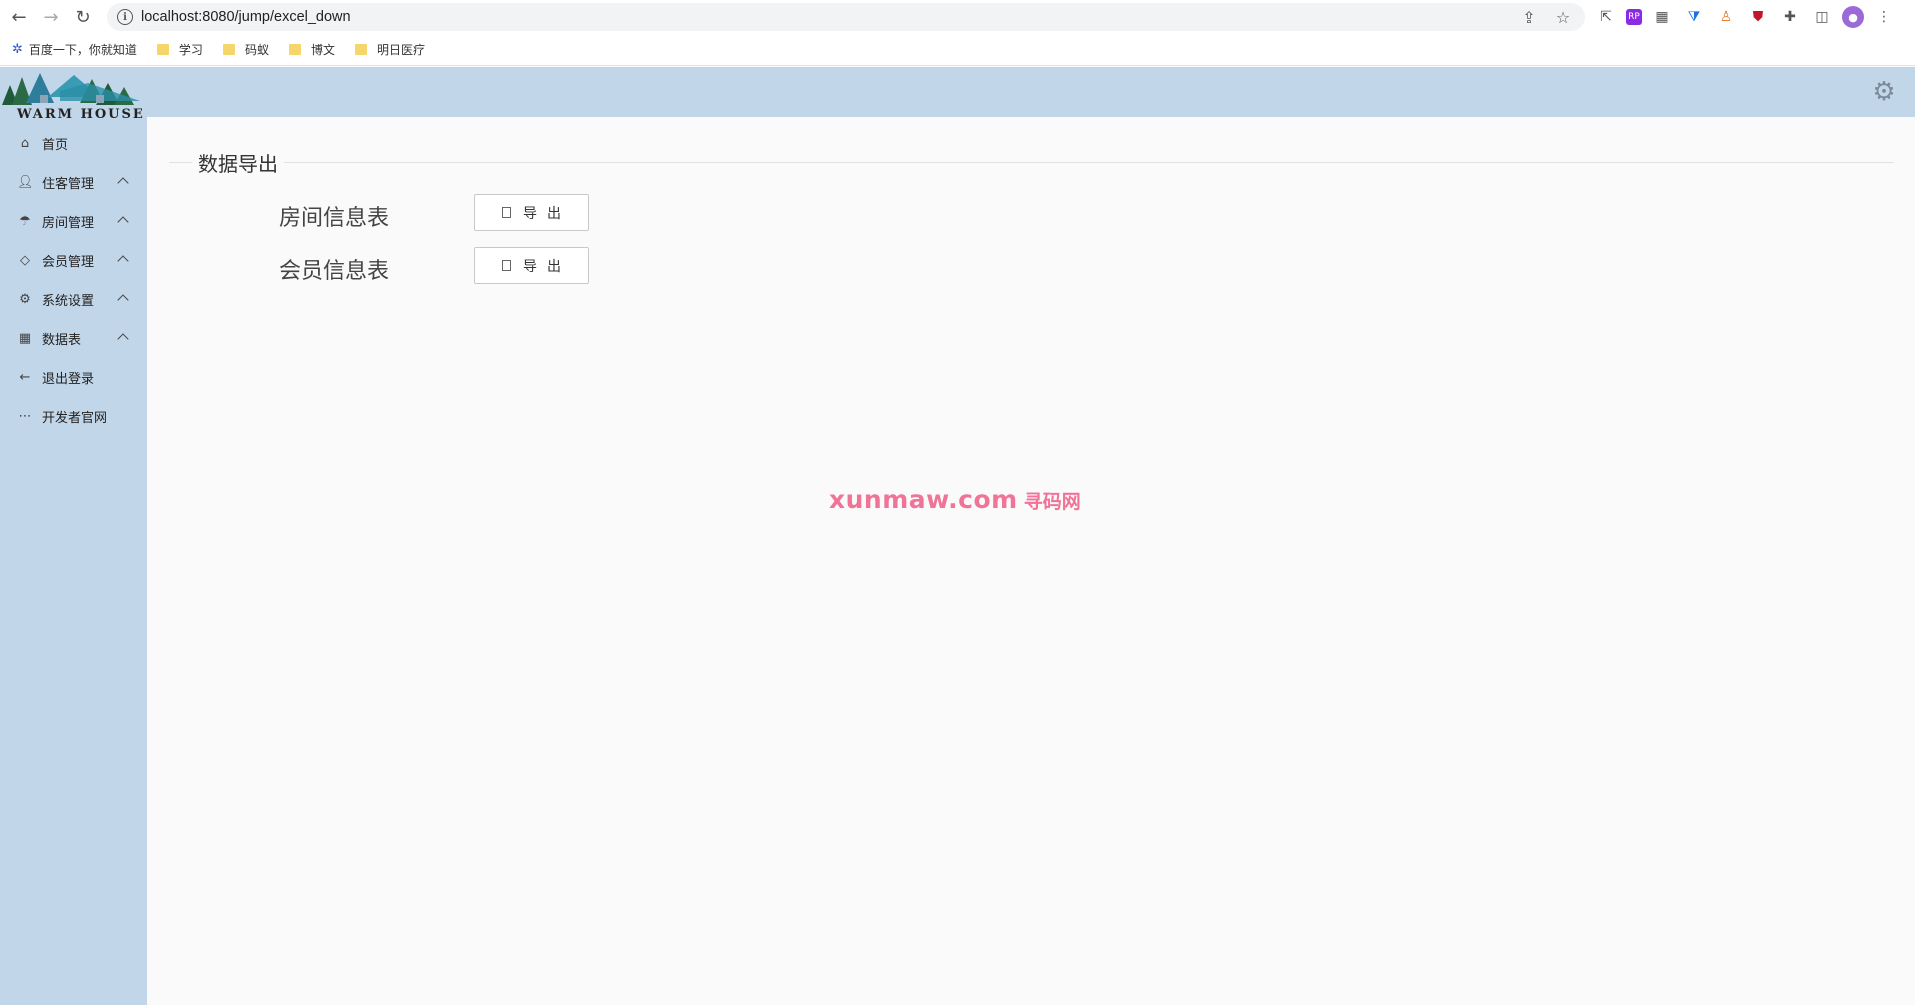 The image size is (1915, 1005). Describe the element at coordinates (25, 416) in the screenshot. I see `more-icon: ⋯` at that location.